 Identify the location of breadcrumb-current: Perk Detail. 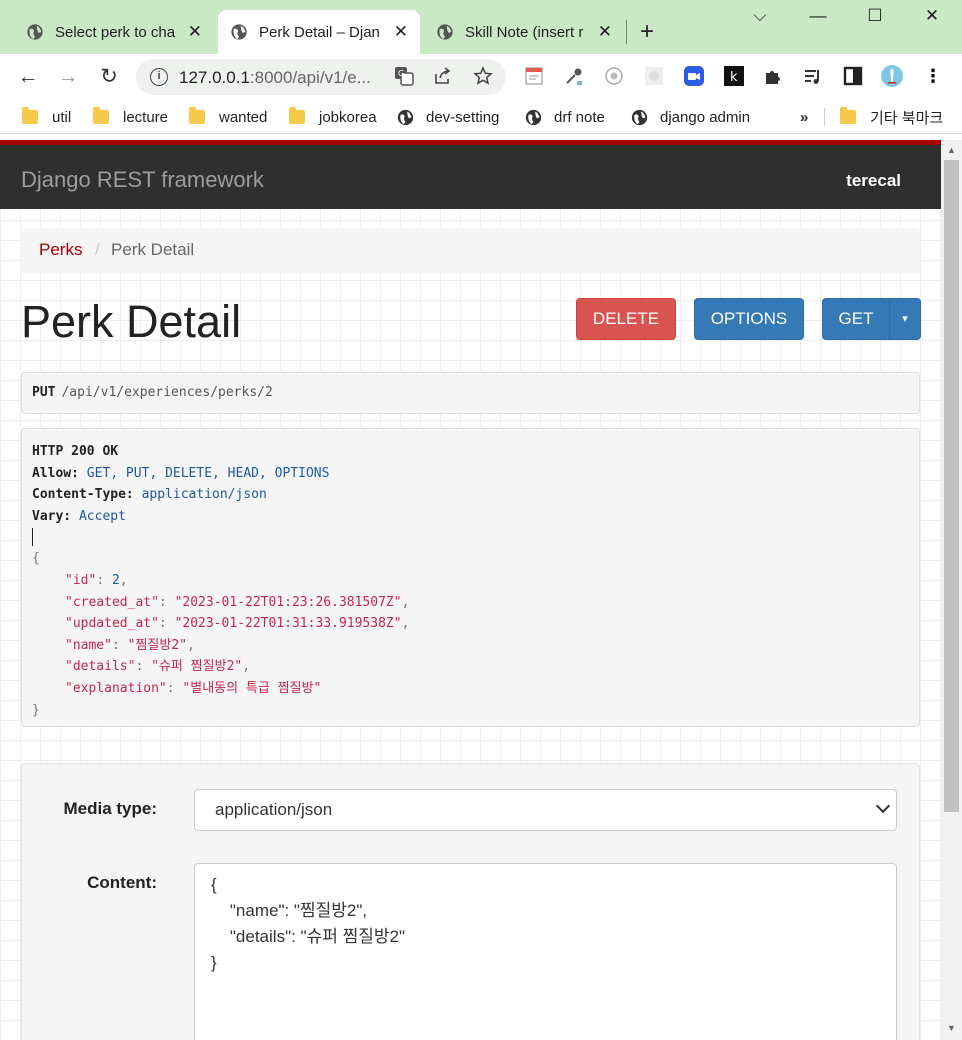
(153, 249).